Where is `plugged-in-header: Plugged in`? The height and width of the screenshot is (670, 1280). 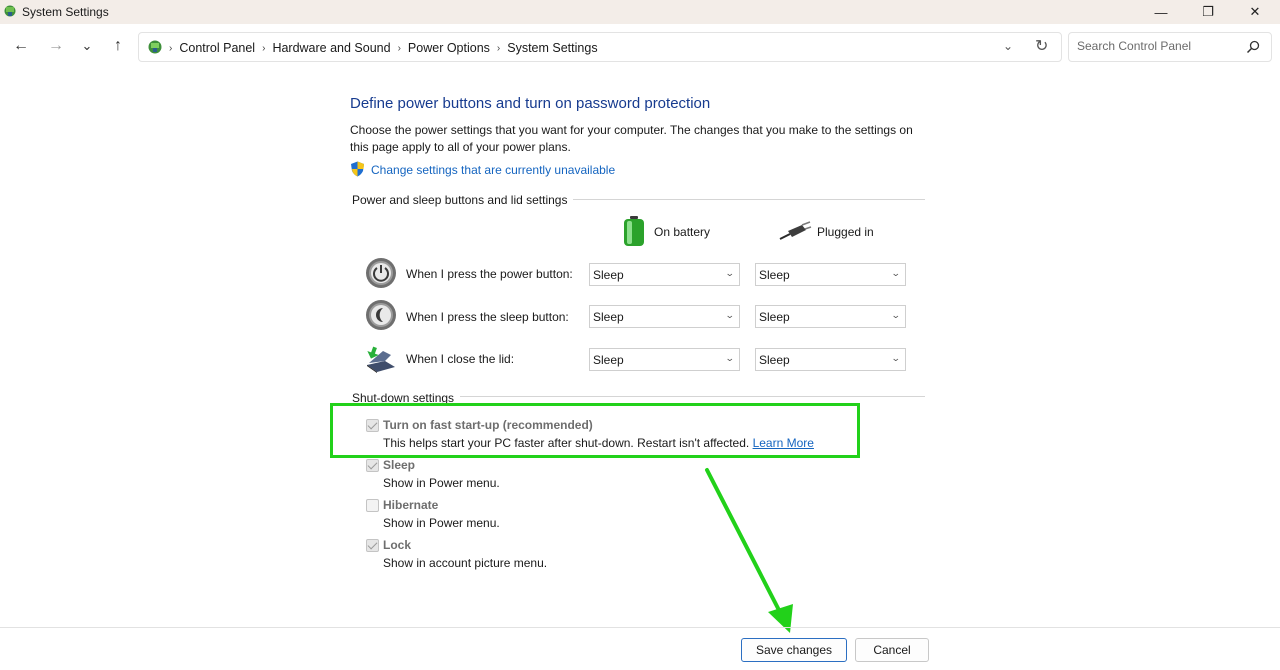
plugged-in-header: Plugged in is located at coordinates (845, 232).